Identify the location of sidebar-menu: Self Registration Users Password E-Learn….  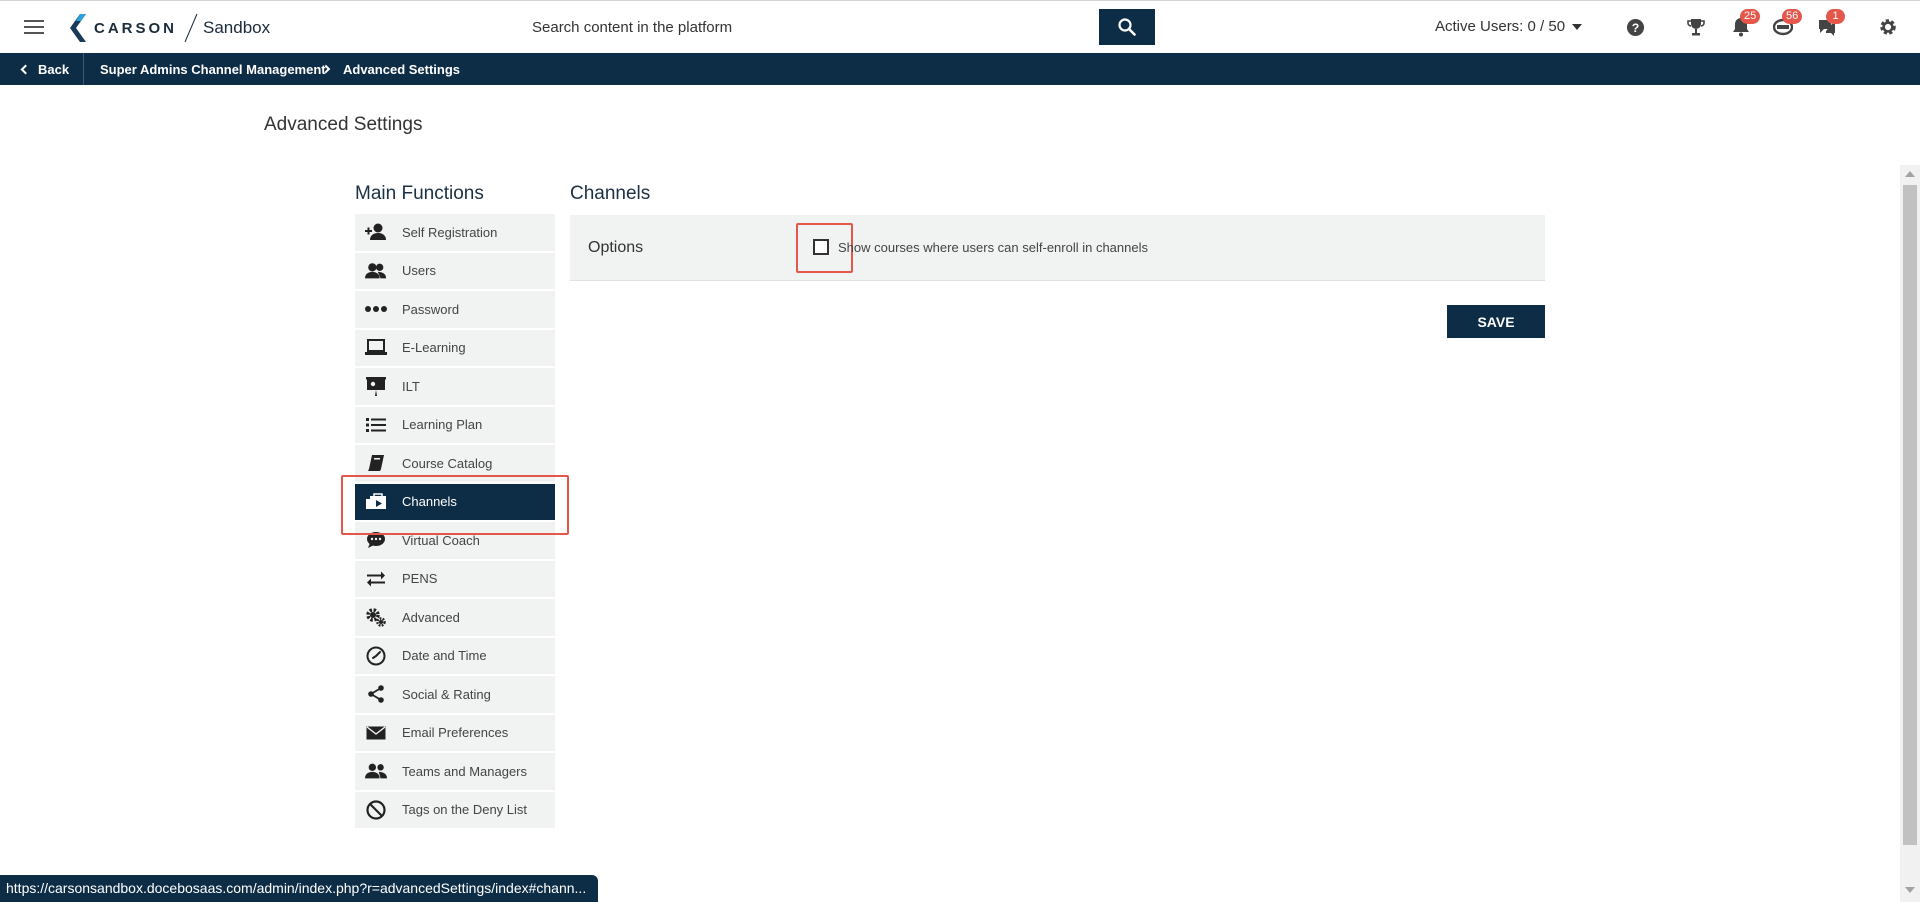
(455, 522).